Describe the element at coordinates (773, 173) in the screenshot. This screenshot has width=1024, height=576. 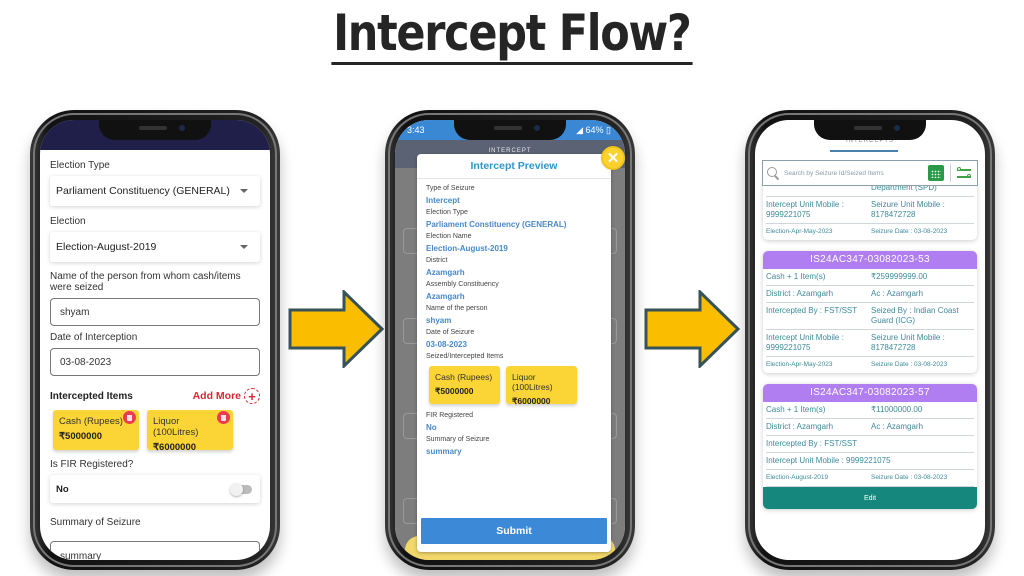
I see `search-icon` at that location.